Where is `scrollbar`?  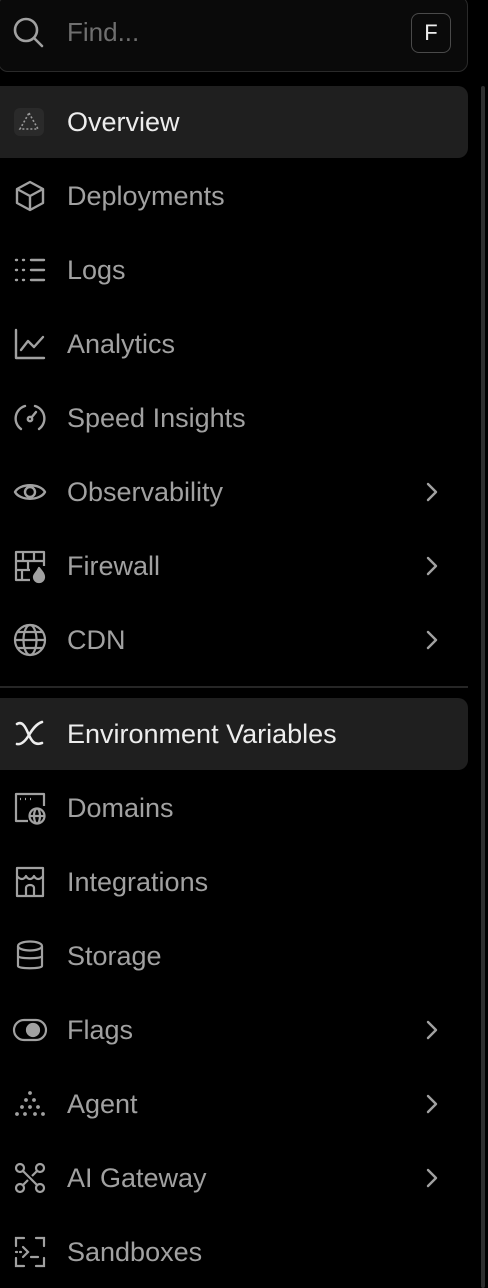
scrollbar is located at coordinates (483, 687).